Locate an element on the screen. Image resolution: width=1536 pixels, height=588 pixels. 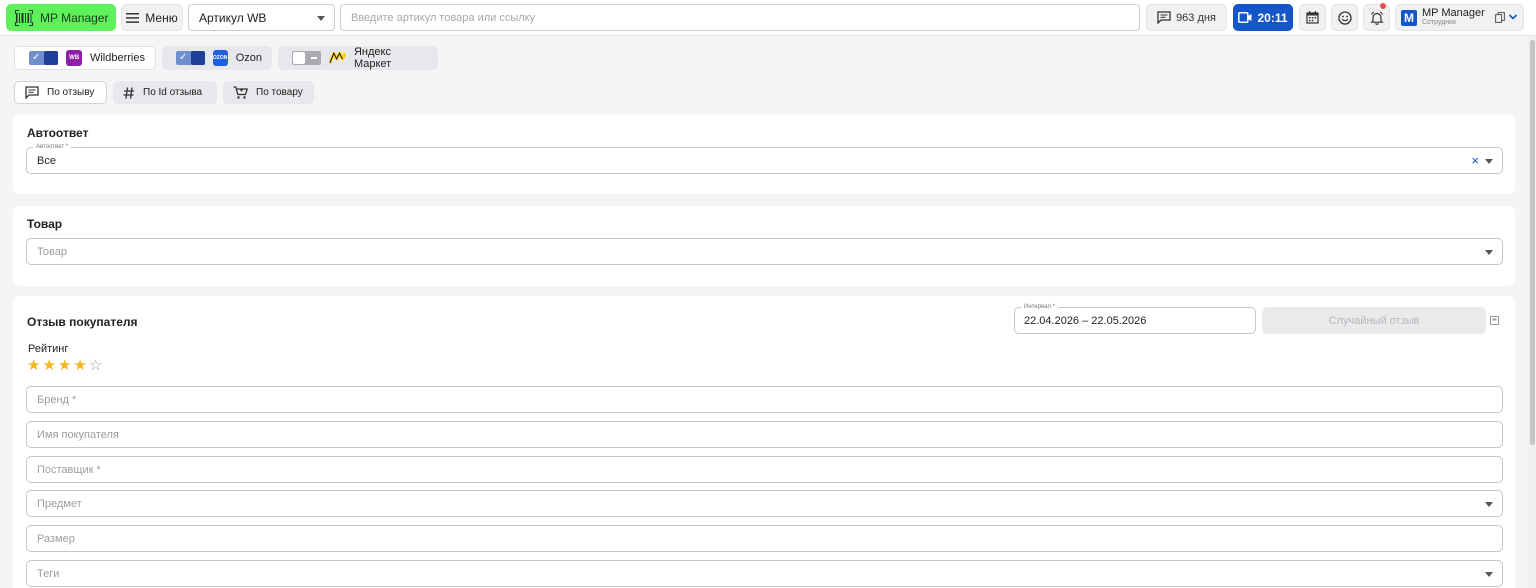
notifications-button is located at coordinates (1376, 17).